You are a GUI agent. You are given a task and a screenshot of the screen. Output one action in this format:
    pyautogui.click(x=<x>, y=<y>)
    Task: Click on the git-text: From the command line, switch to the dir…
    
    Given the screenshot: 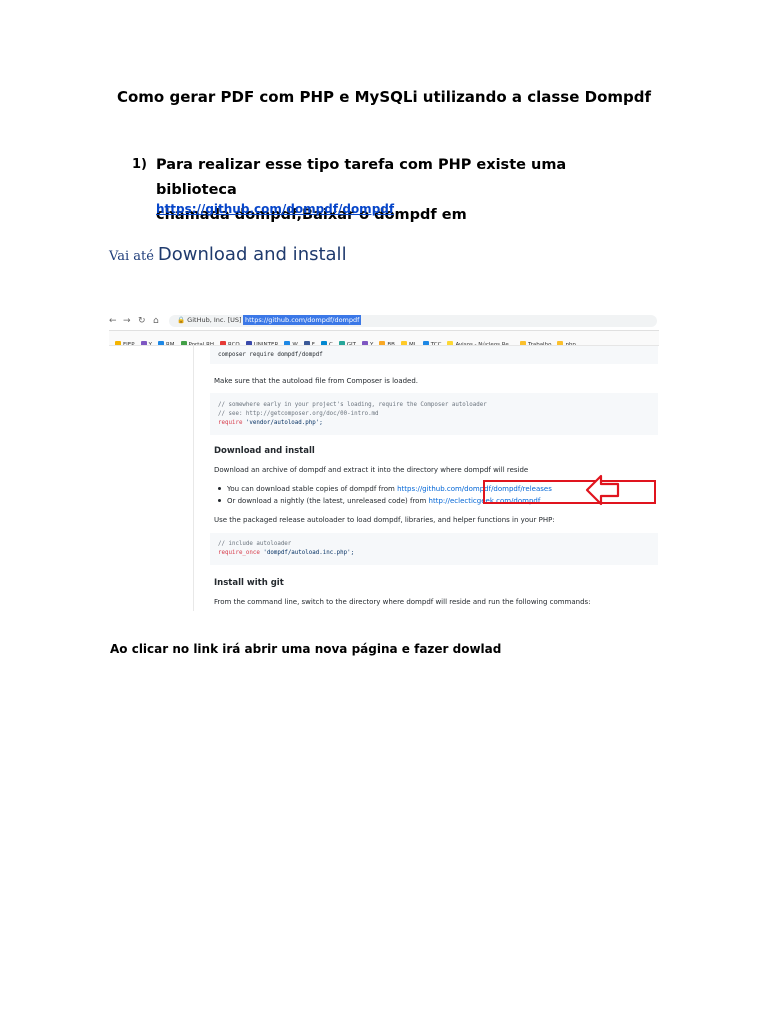 What is the action you would take?
    pyautogui.click(x=402, y=602)
    